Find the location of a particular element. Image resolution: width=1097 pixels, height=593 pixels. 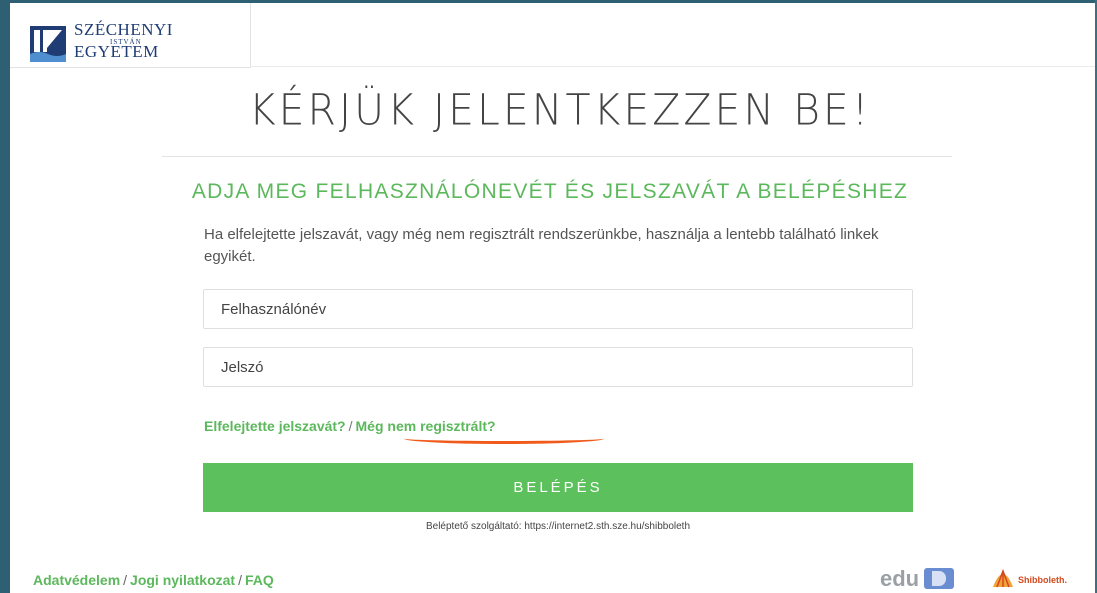

eduid-logo: edu is located at coordinates (925, 578).